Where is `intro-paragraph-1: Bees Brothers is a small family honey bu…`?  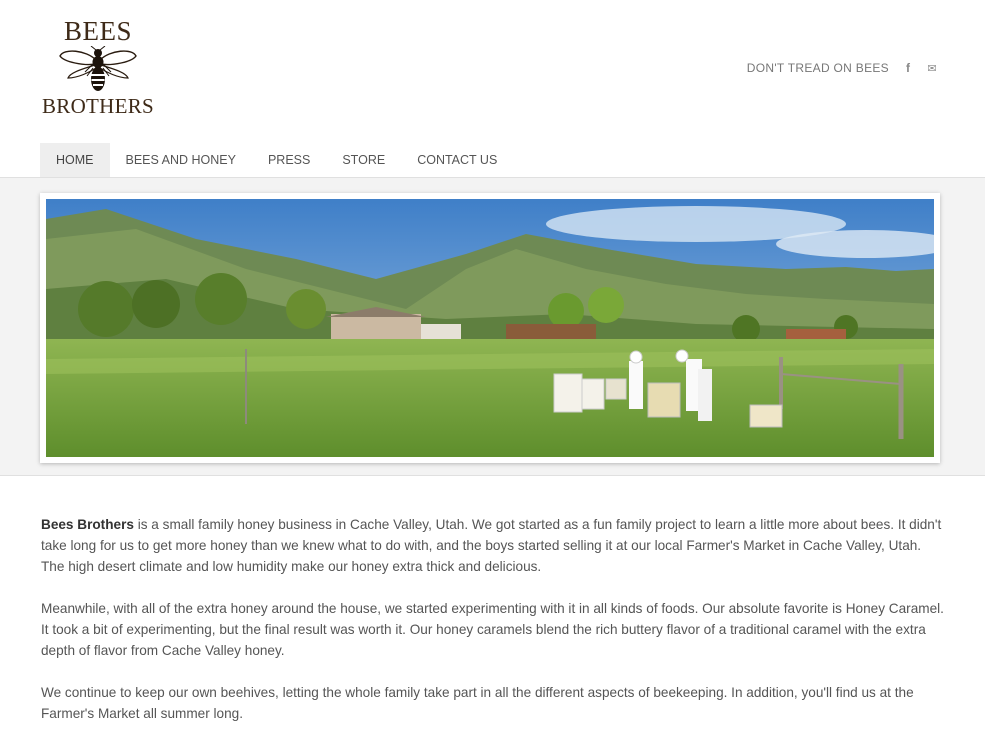 intro-paragraph-1: Bees Brothers is a small family honey bu… is located at coordinates (493, 545).